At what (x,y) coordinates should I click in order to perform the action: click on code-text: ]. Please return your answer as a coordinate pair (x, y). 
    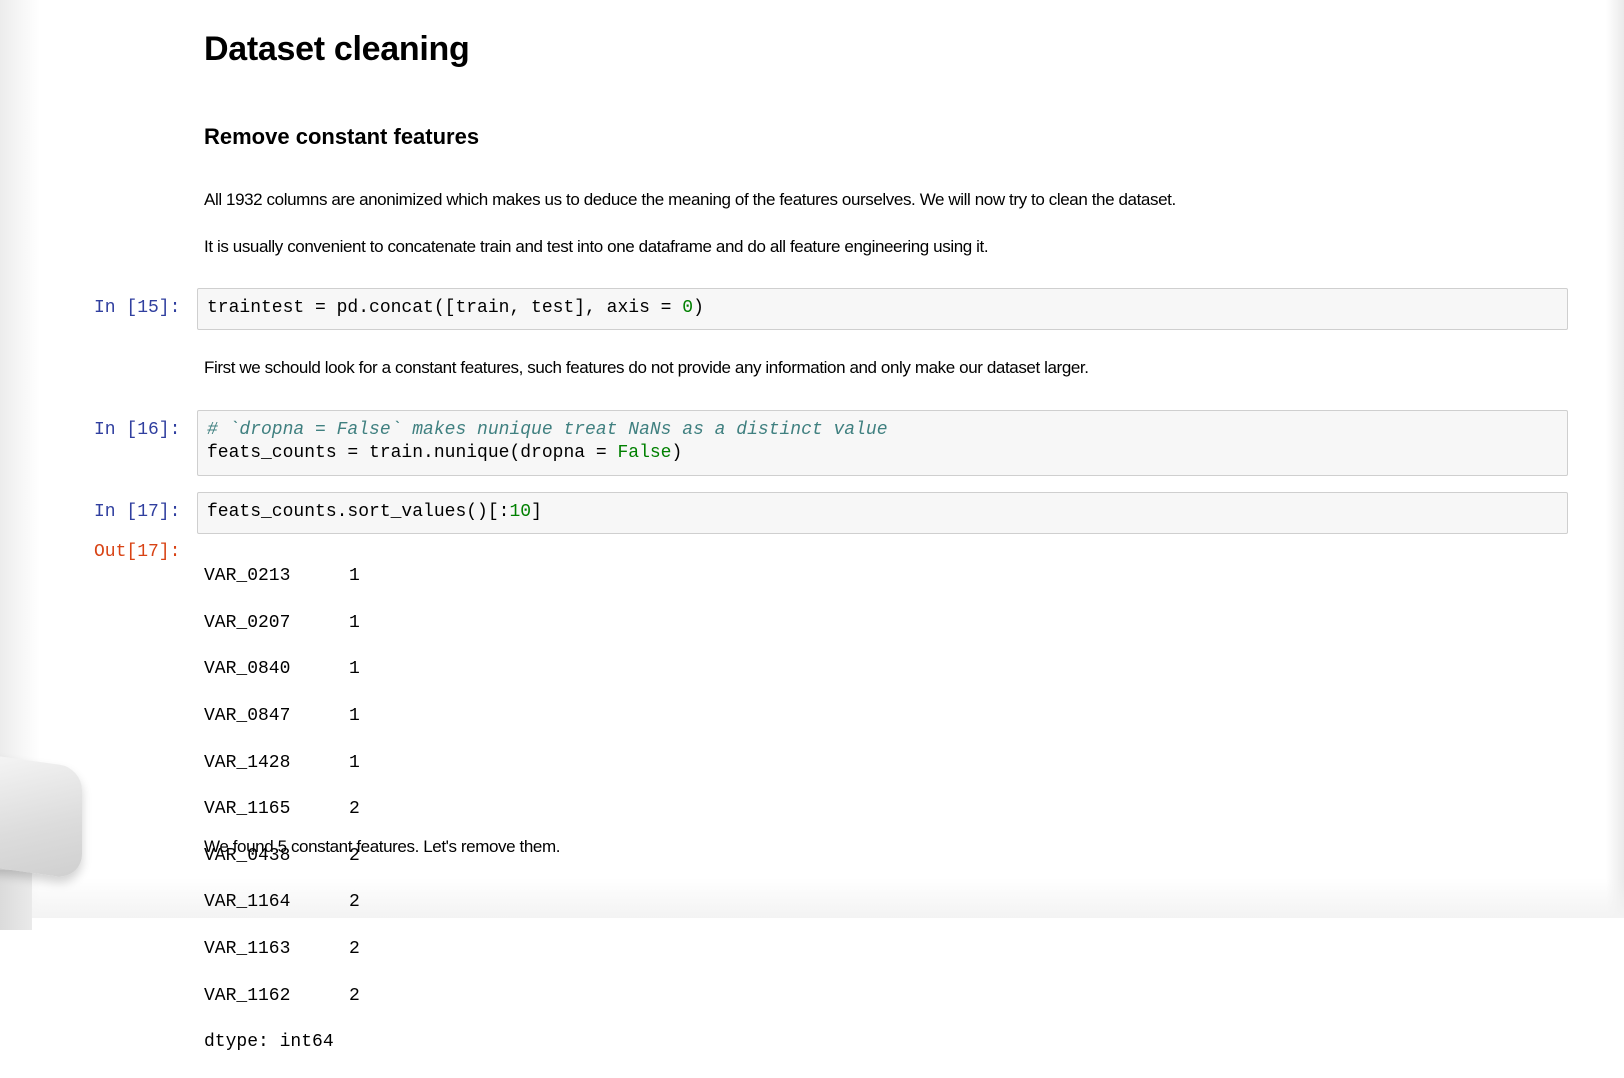
    Looking at the image, I should click on (536, 512).